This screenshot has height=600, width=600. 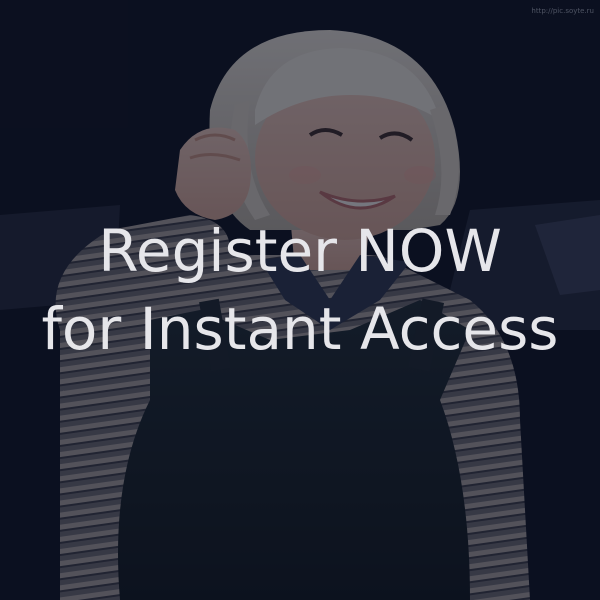 I want to click on cta-line-instant-access: for Instant Access, so click(x=300, y=329).